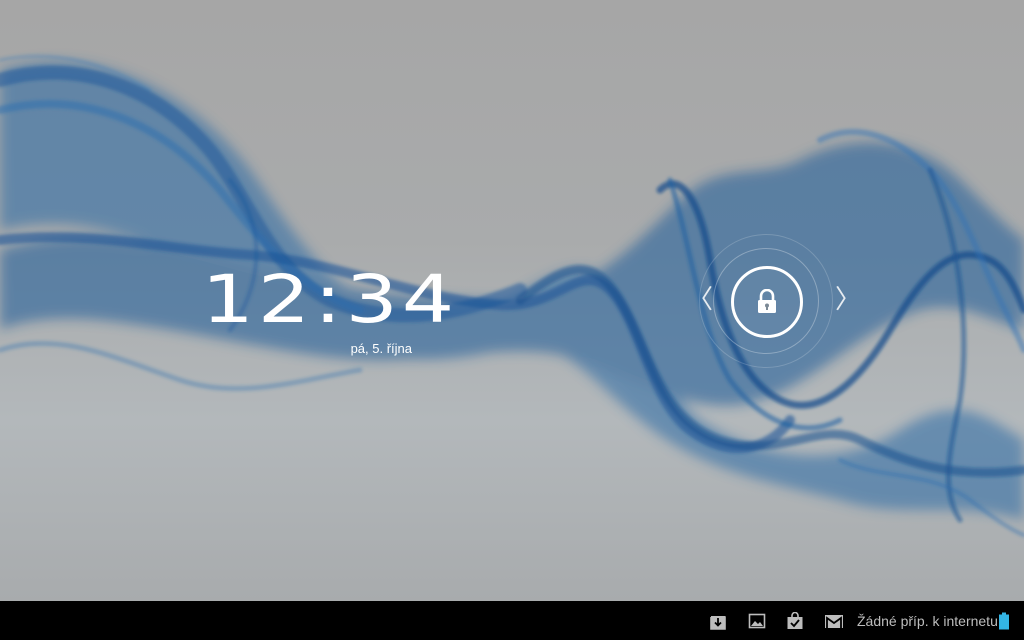 The image size is (1024, 640). I want to click on image-icon, so click(757, 621).